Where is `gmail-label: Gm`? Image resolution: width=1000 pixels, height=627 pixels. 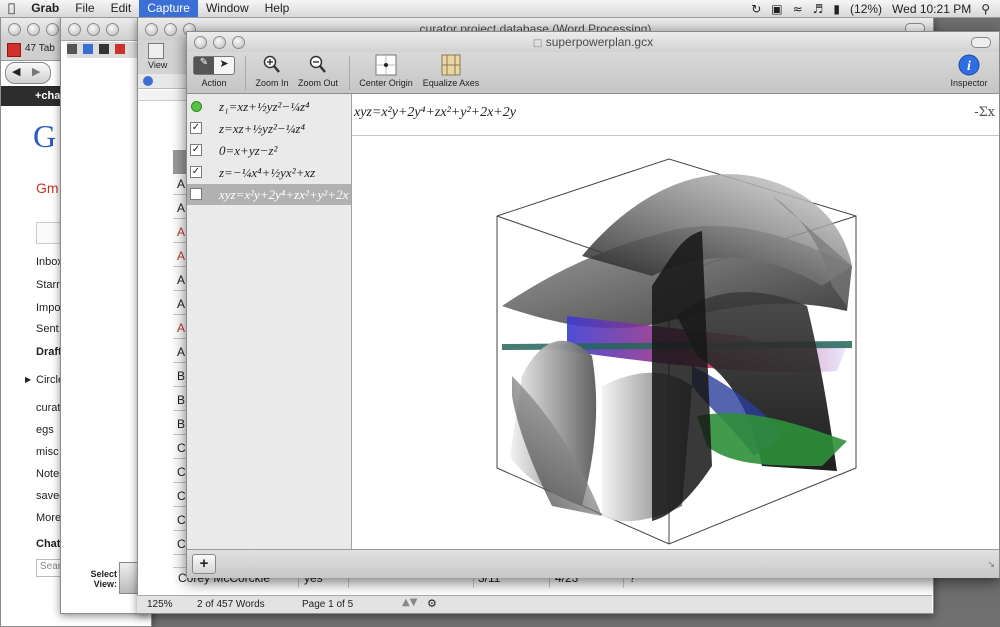 gmail-label: Gm is located at coordinates (47, 188).